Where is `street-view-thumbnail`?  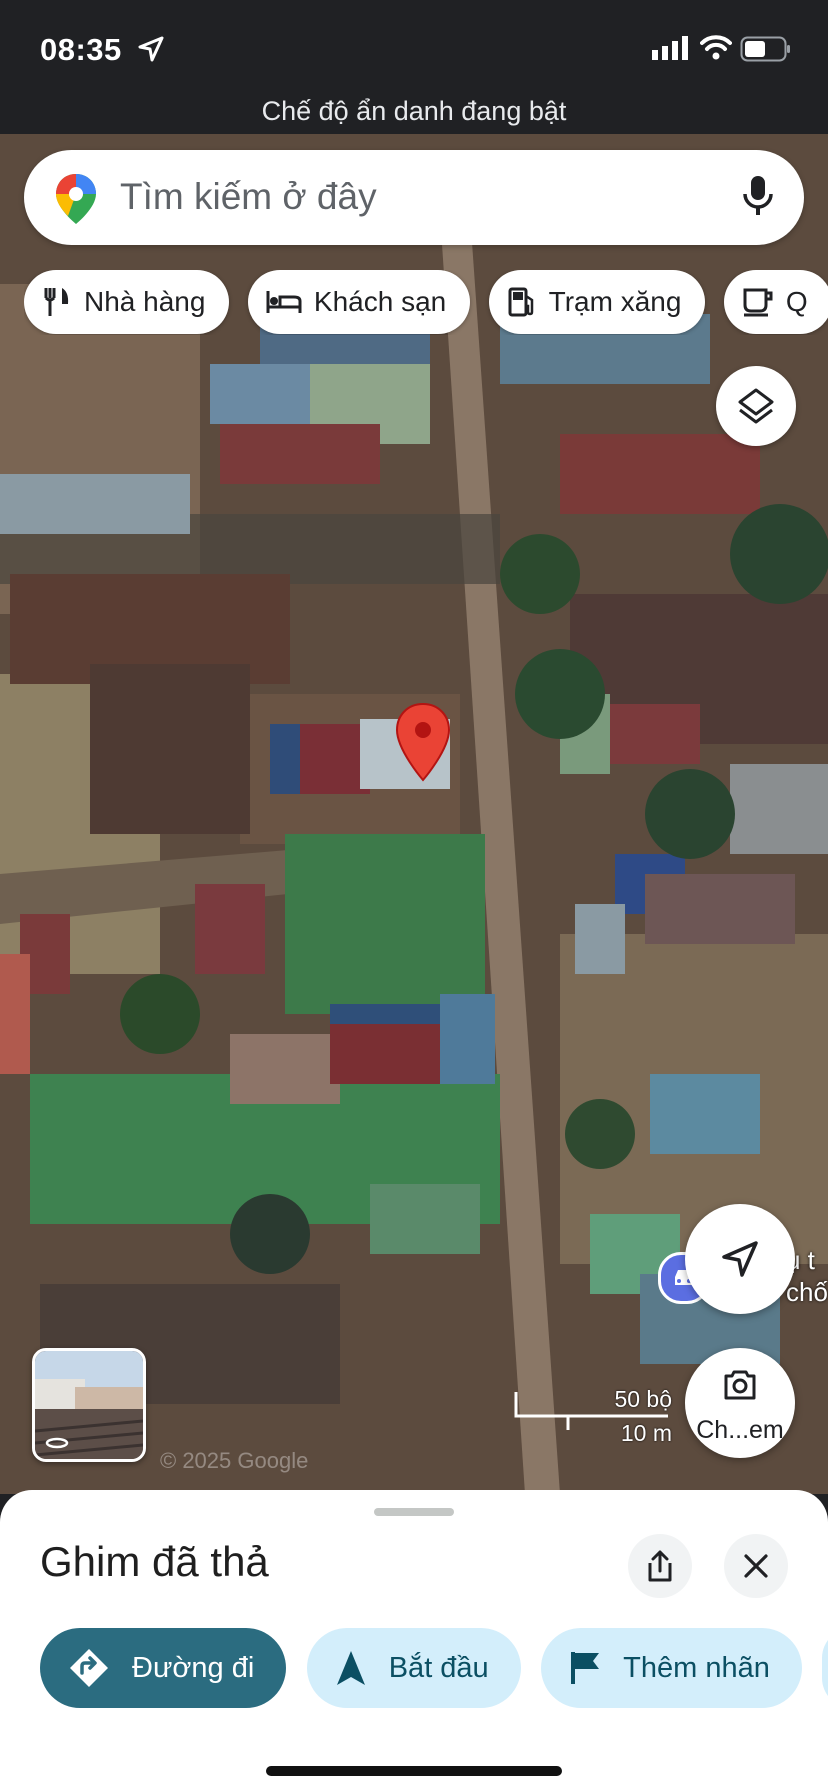
street-view-thumbnail is located at coordinates (89, 1405).